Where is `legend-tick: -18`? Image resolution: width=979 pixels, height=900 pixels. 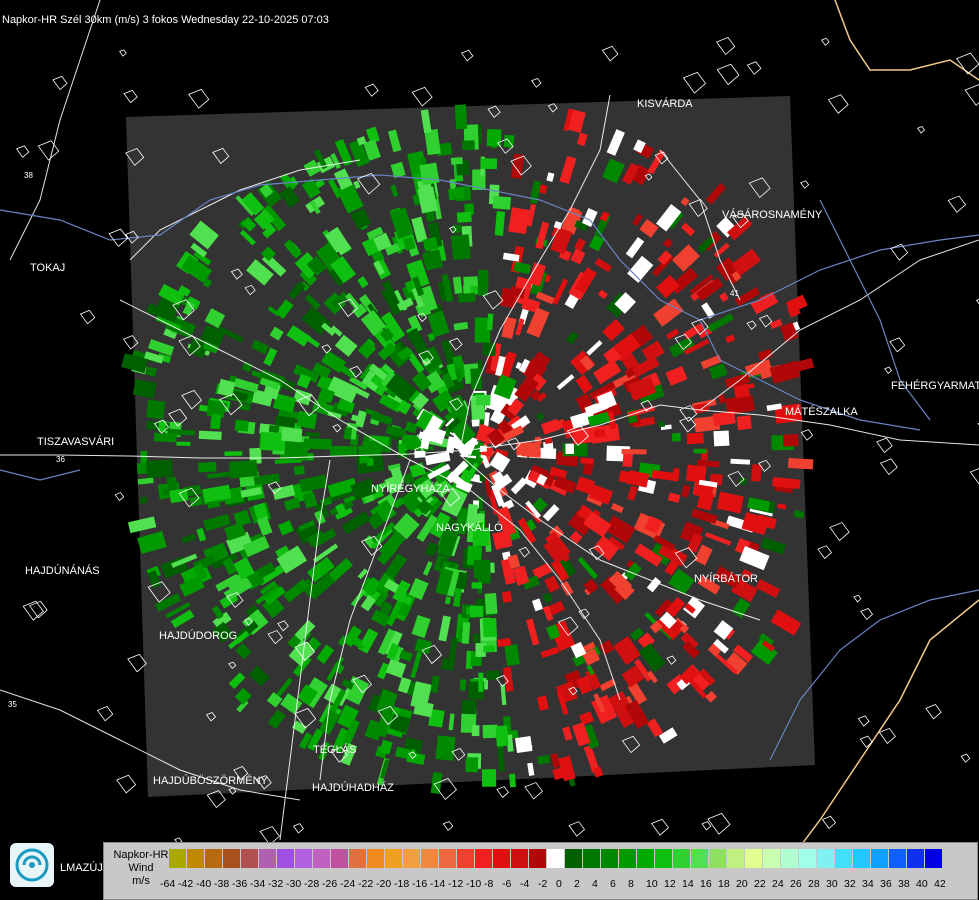 legend-tick: -18 is located at coordinates (402, 884).